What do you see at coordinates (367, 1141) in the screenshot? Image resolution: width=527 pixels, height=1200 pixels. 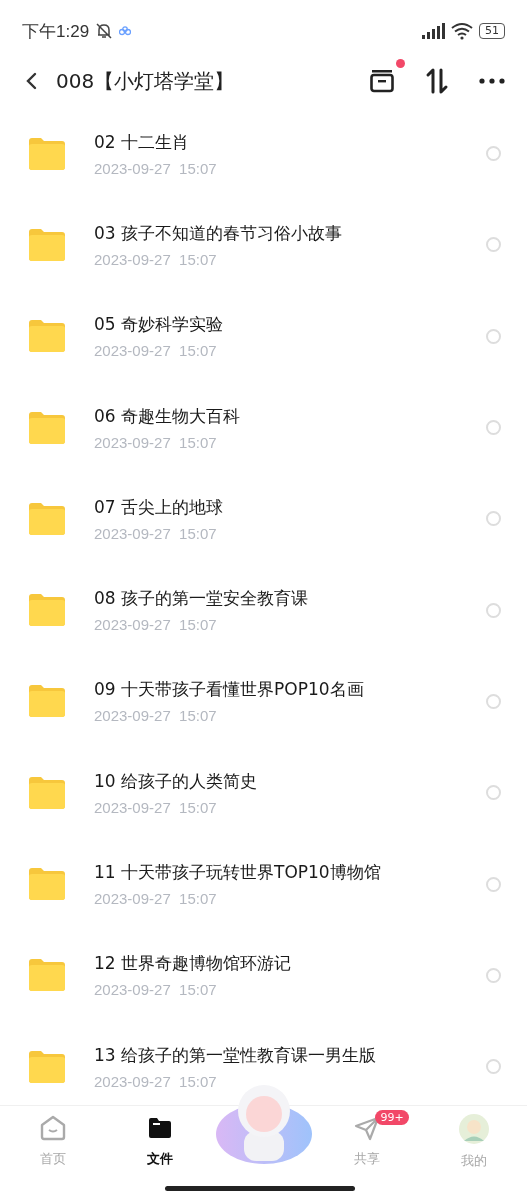 I see `nav-tab: 共享 99+` at bounding box center [367, 1141].